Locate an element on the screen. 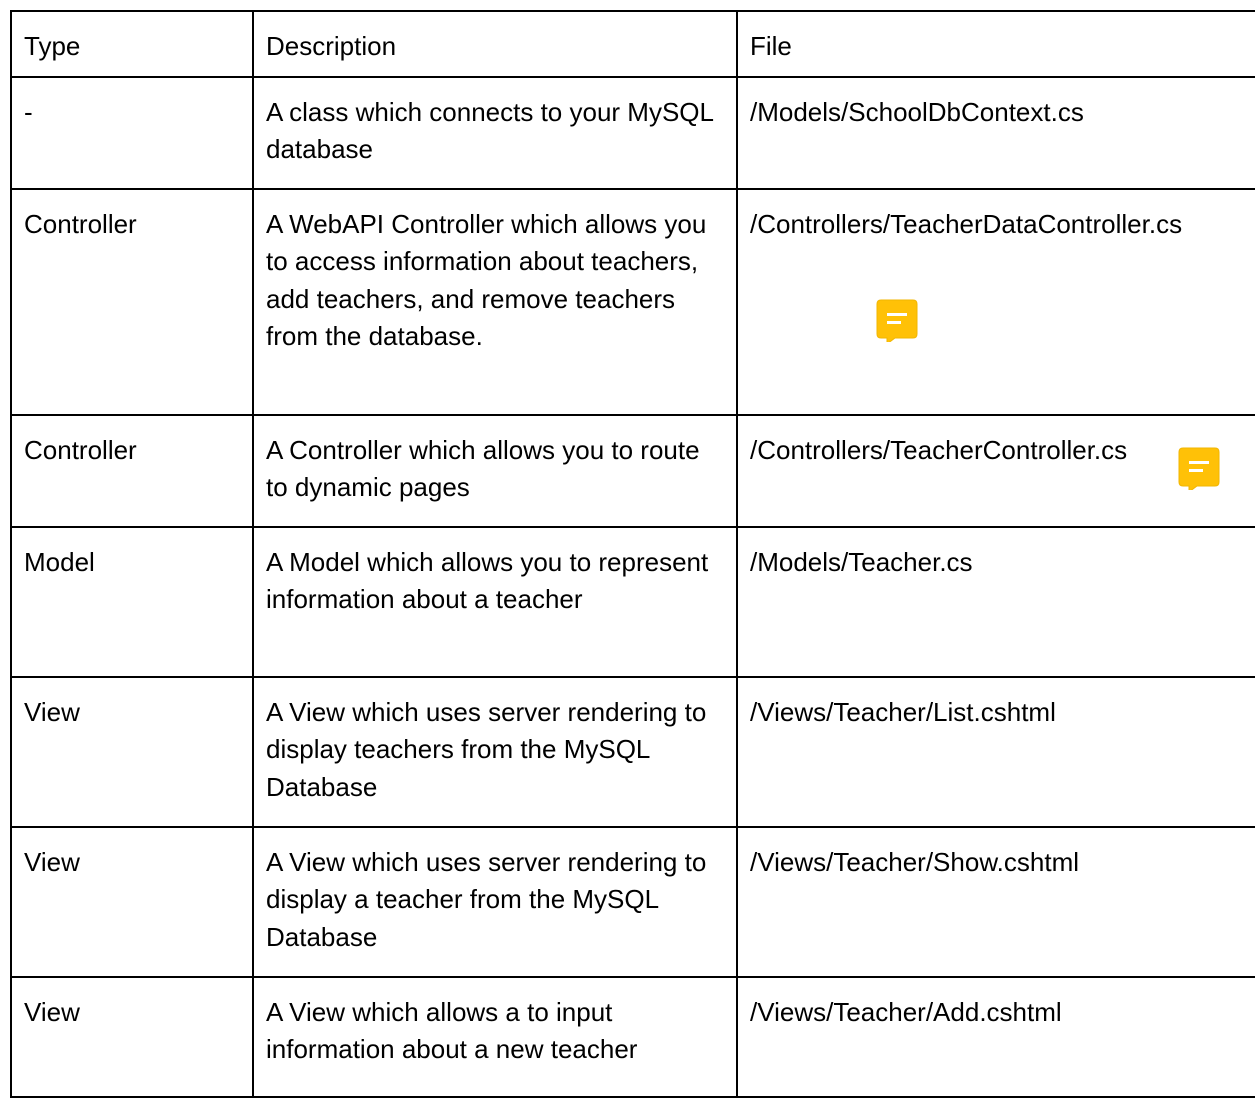 Image resolution: width=1255 pixels, height=1098 pixels. cell-file: /Controllers/TeacherDataController.cs is located at coordinates (995, 301).